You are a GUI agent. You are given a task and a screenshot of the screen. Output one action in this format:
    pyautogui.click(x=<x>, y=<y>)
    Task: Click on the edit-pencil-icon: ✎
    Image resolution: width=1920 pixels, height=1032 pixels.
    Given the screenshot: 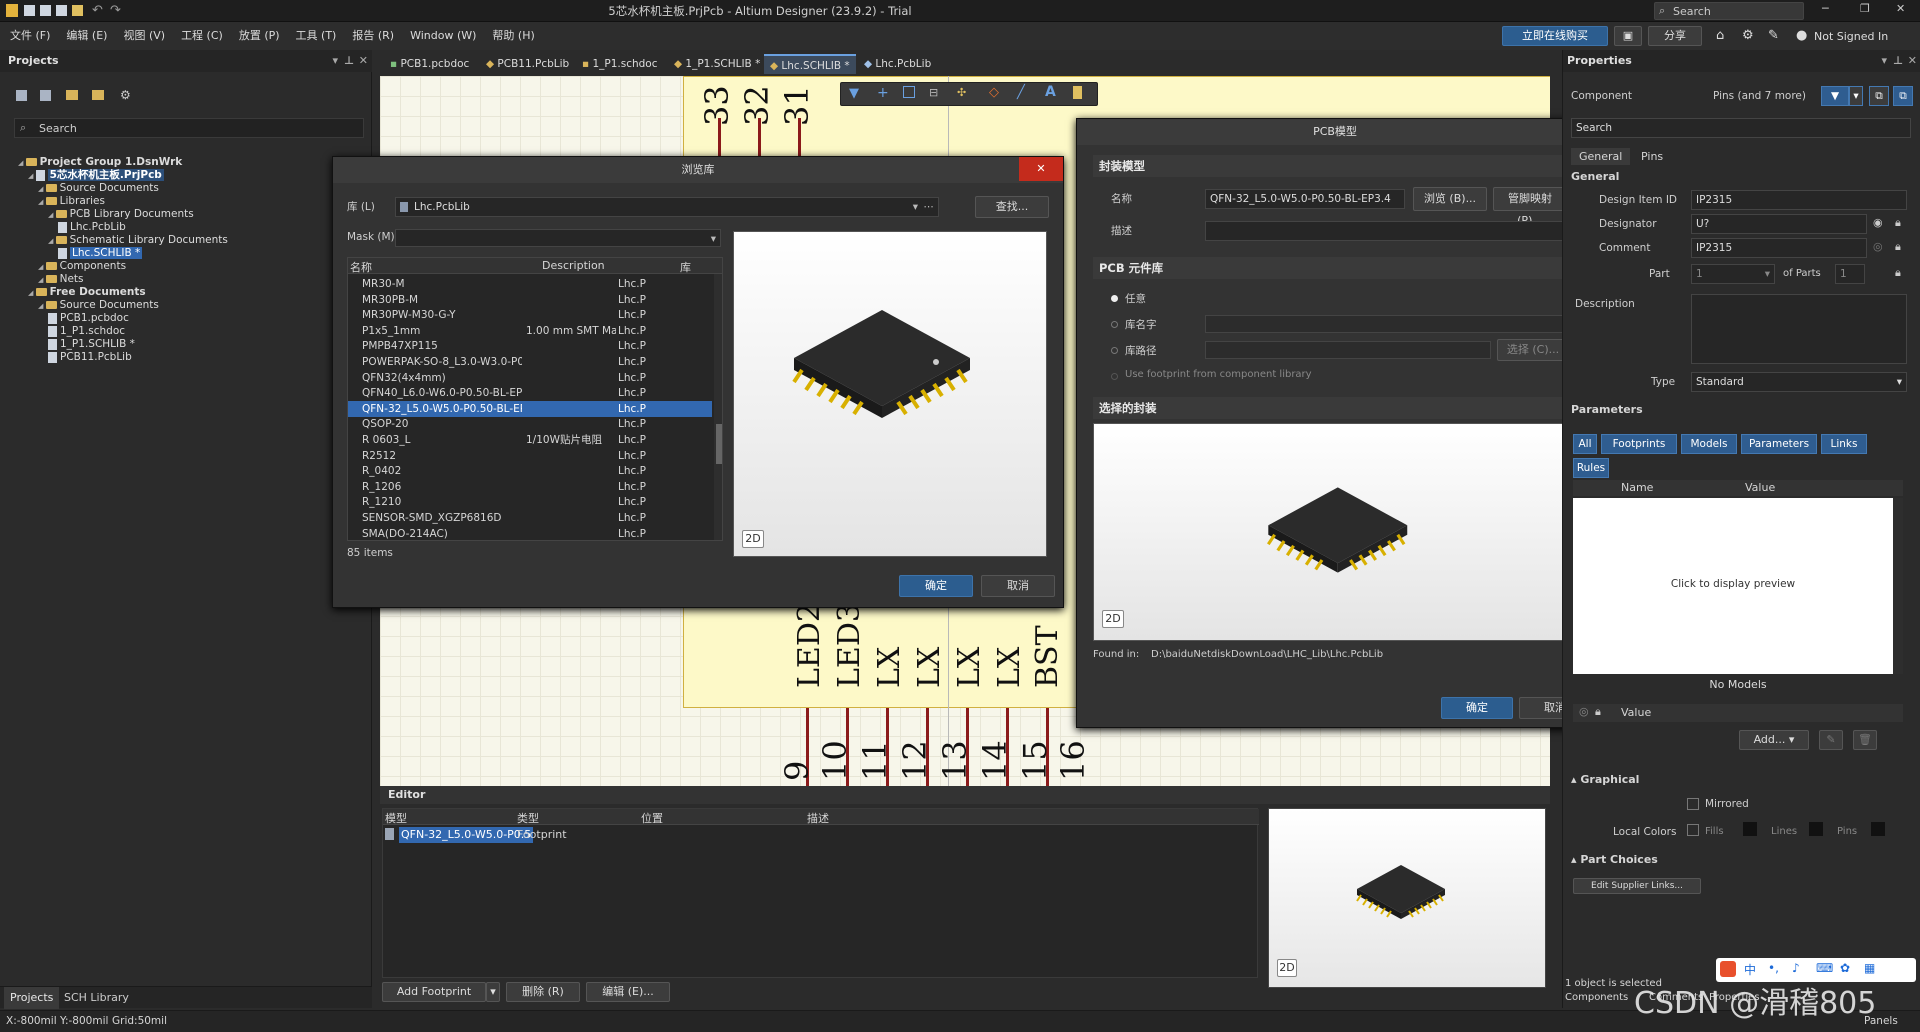 What is the action you would take?
    pyautogui.click(x=1831, y=740)
    